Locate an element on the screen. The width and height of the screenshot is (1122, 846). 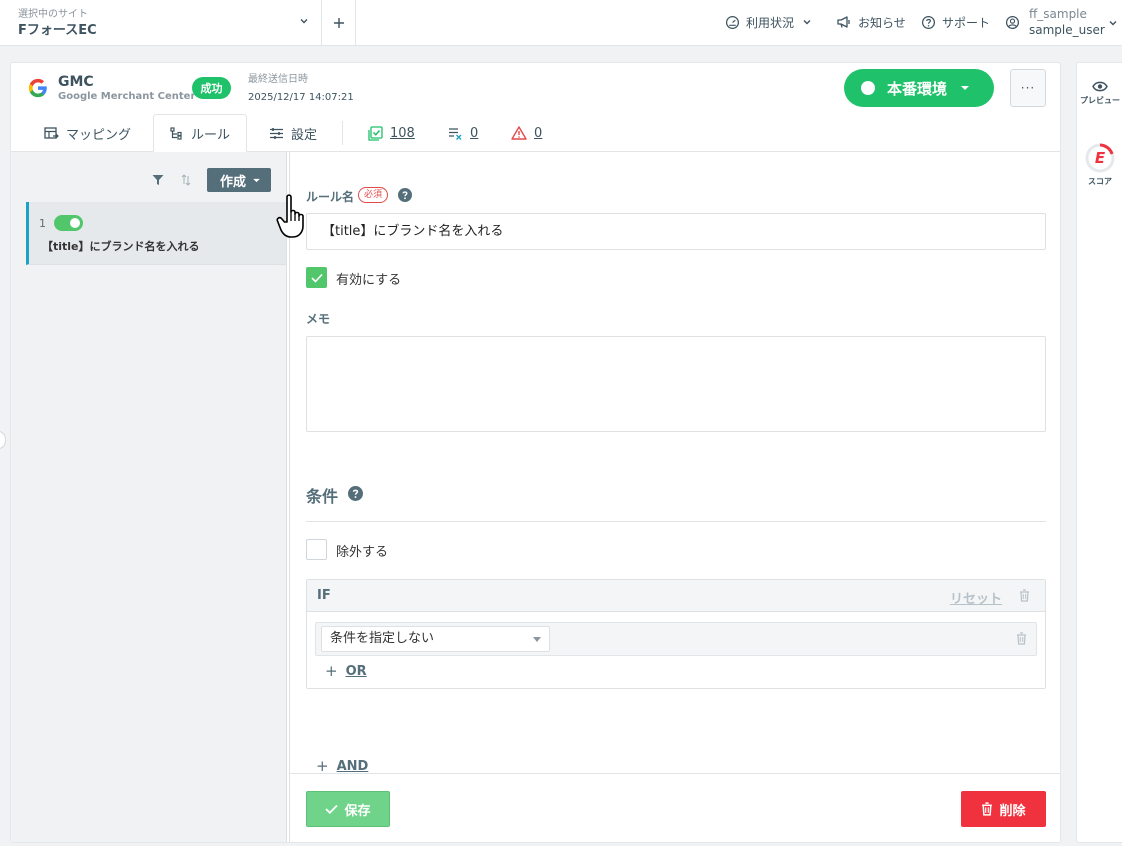
tab-rules: ルール is located at coordinates (200, 133).